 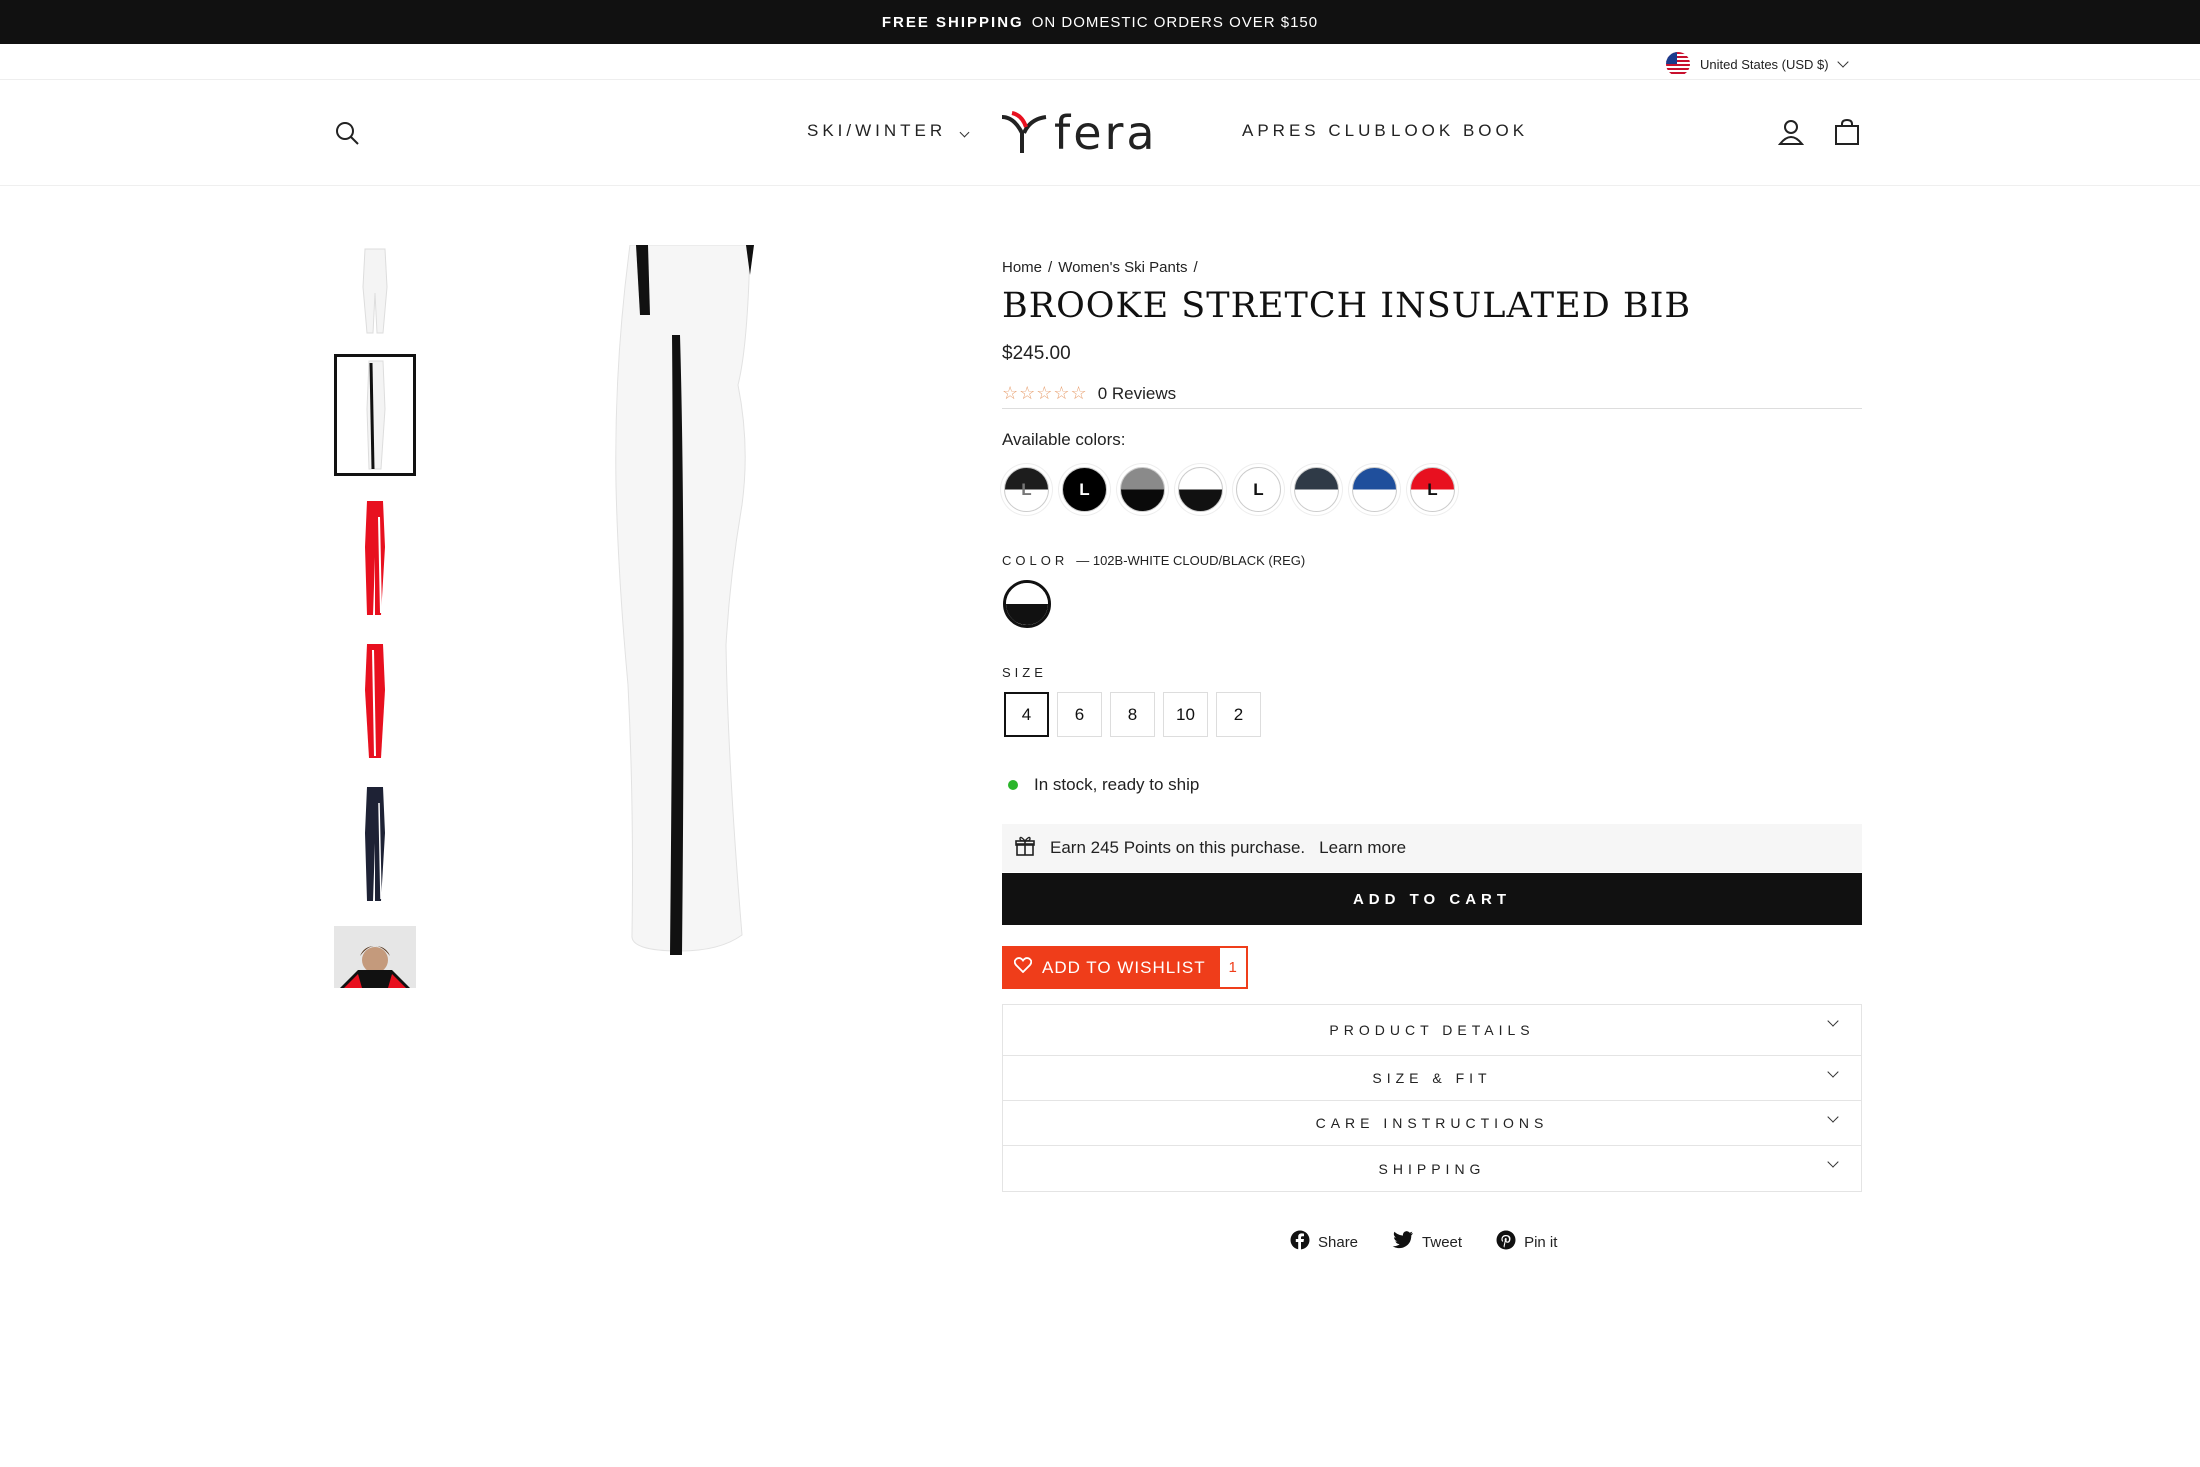 I want to click on stock-status: In stock, ready to ship, so click(x=1103, y=785).